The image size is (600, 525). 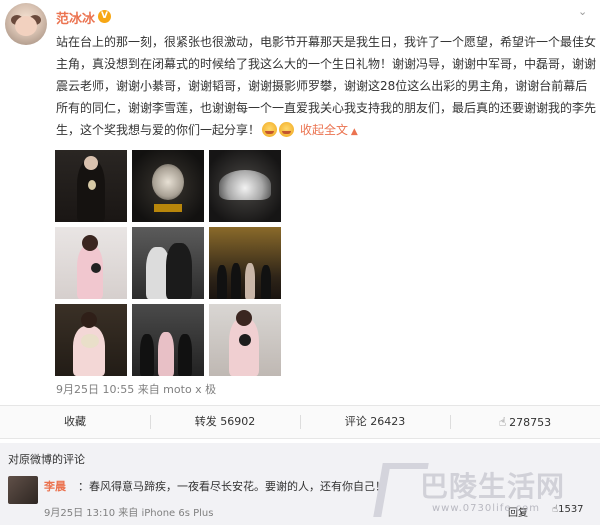 What do you see at coordinates (518, 511) in the screenshot?
I see `reply-button: 回复` at bounding box center [518, 511].